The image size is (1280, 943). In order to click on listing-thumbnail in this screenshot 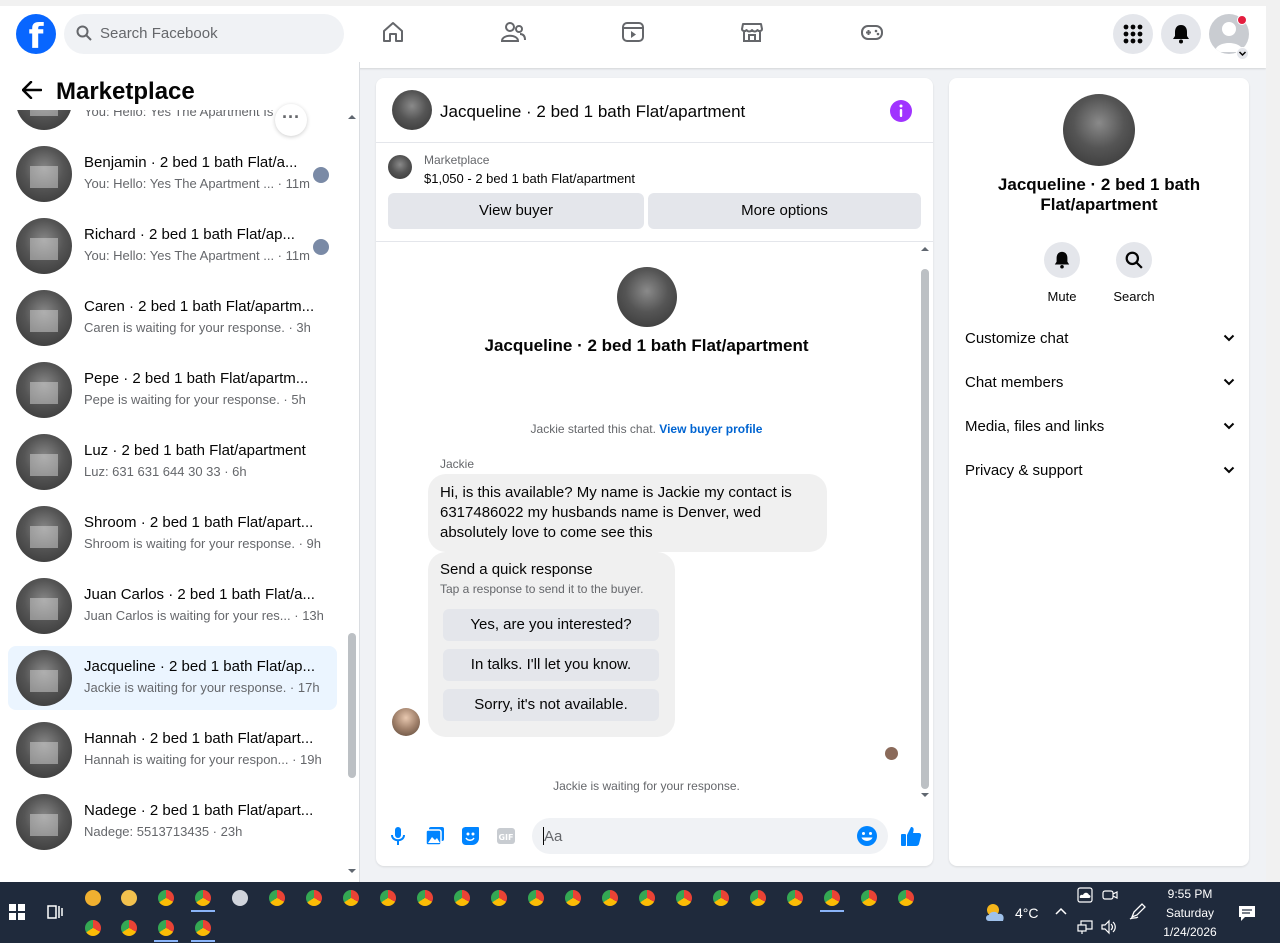, I will do `click(412, 110)`.